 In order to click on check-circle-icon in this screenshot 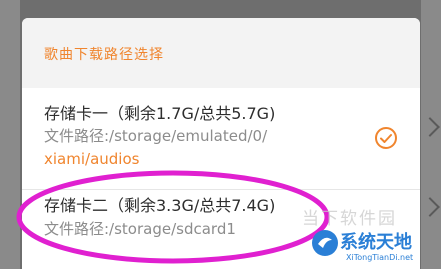, I will do `click(386, 138)`.